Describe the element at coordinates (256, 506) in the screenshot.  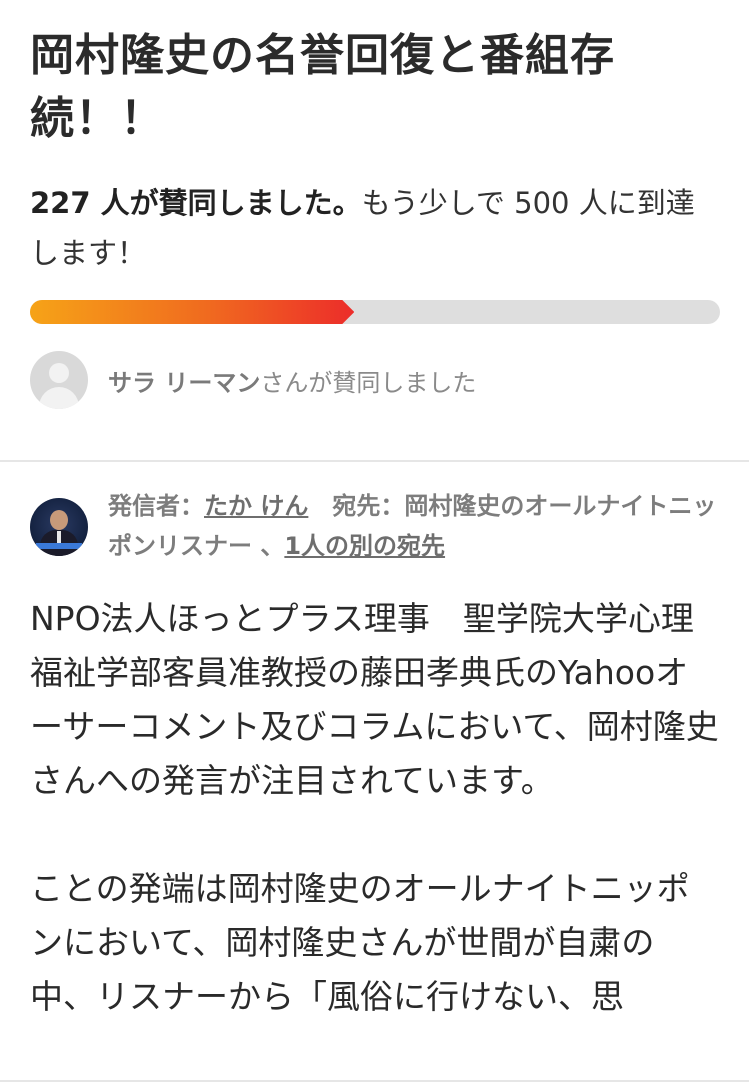
I see `author-name-link: たか けん` at that location.